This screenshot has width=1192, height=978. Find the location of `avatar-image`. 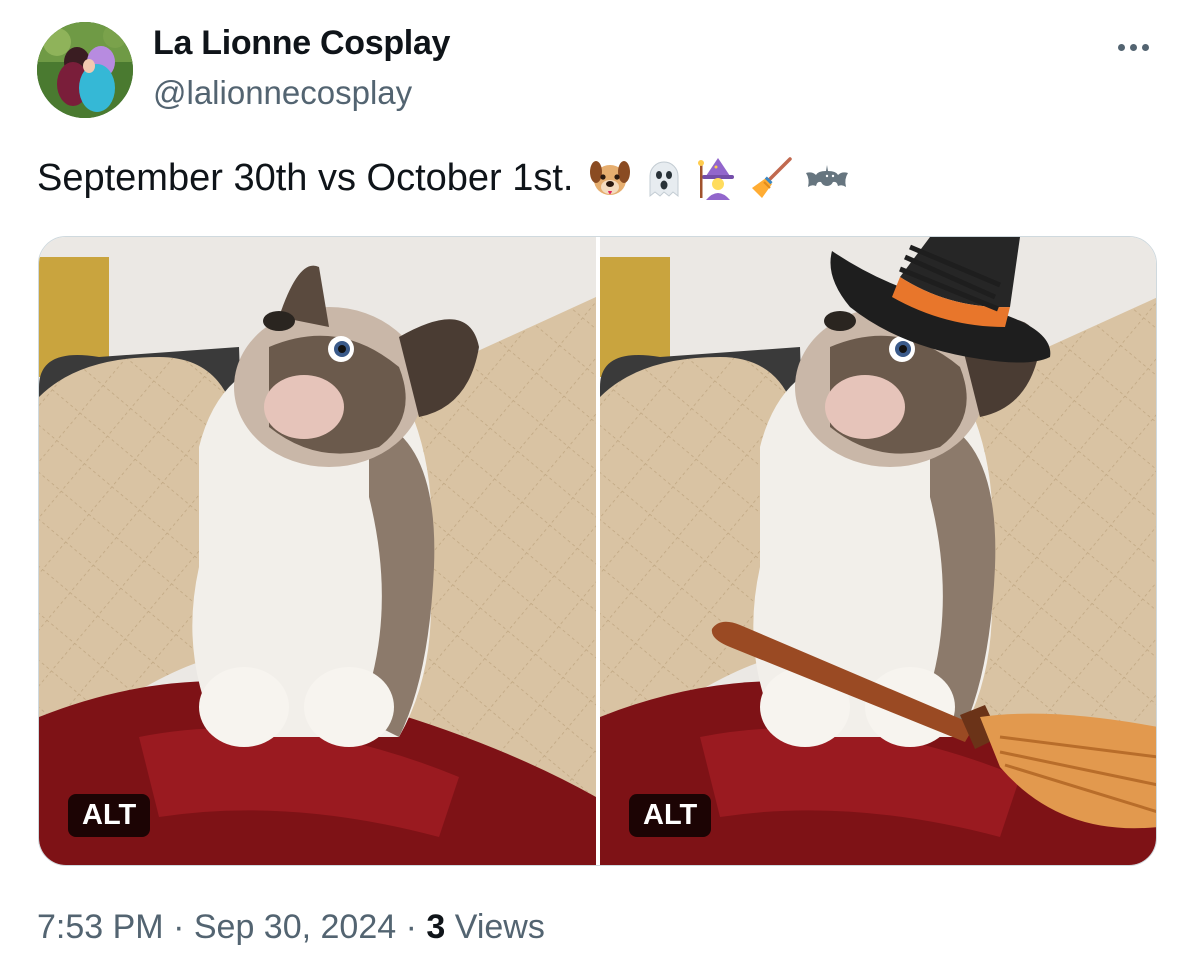

avatar-image is located at coordinates (85, 70).